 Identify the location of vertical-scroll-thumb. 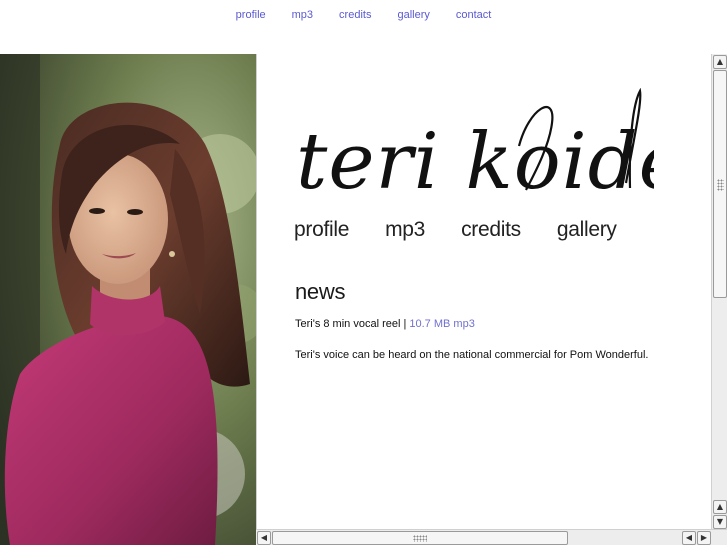
(720, 184).